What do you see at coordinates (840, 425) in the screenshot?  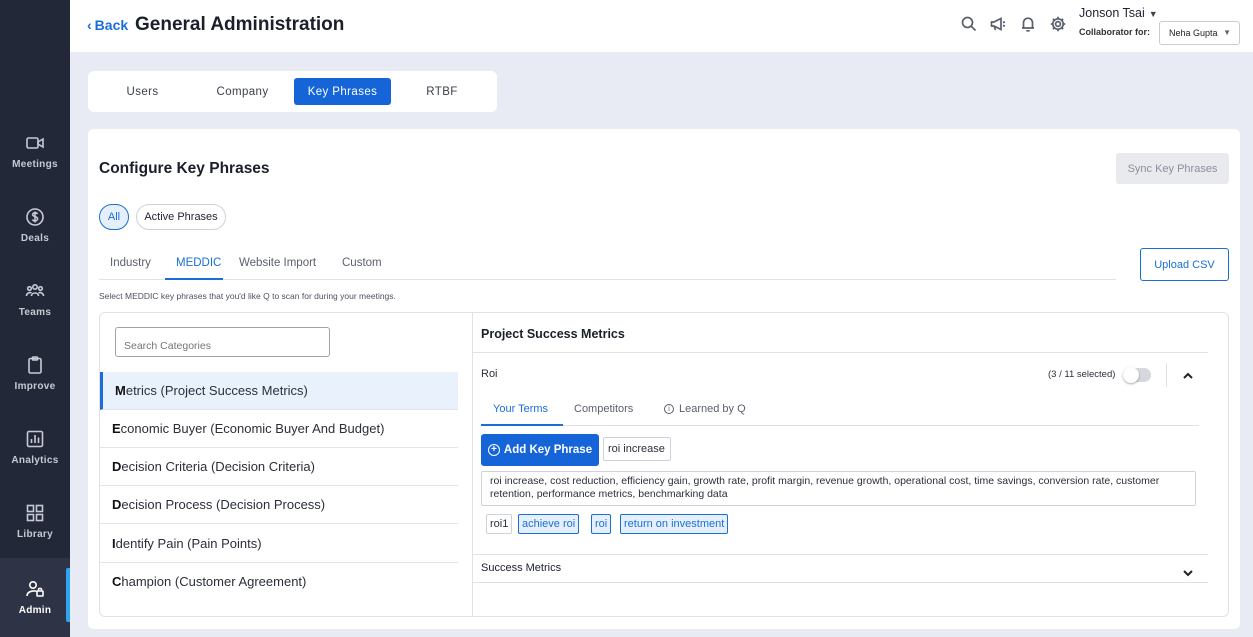 I see `tab-divider` at bounding box center [840, 425].